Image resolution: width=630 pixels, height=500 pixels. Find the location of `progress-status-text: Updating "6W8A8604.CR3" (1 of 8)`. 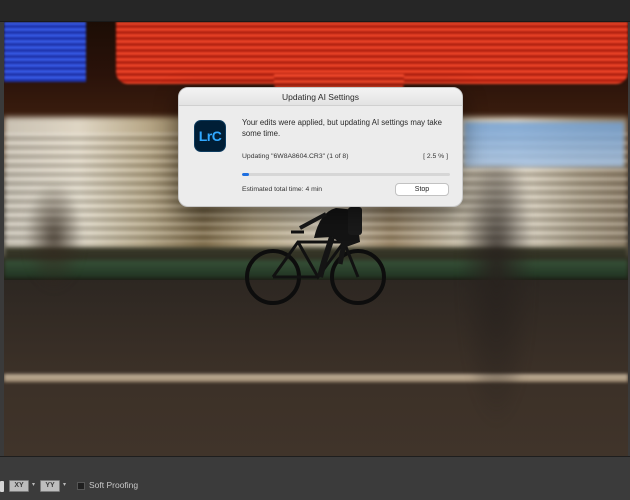

progress-status-text: Updating "6W8A8604.CR3" (1 of 8) is located at coordinates (295, 156).